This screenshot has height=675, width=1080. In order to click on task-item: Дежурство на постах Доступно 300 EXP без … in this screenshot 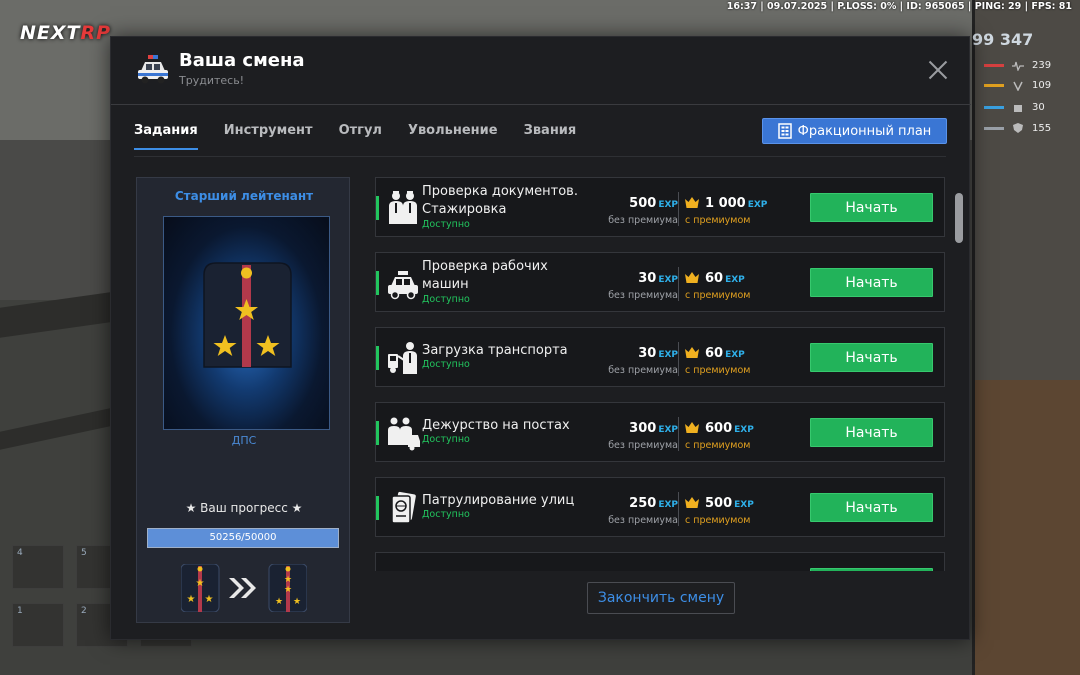, I will do `click(660, 432)`.